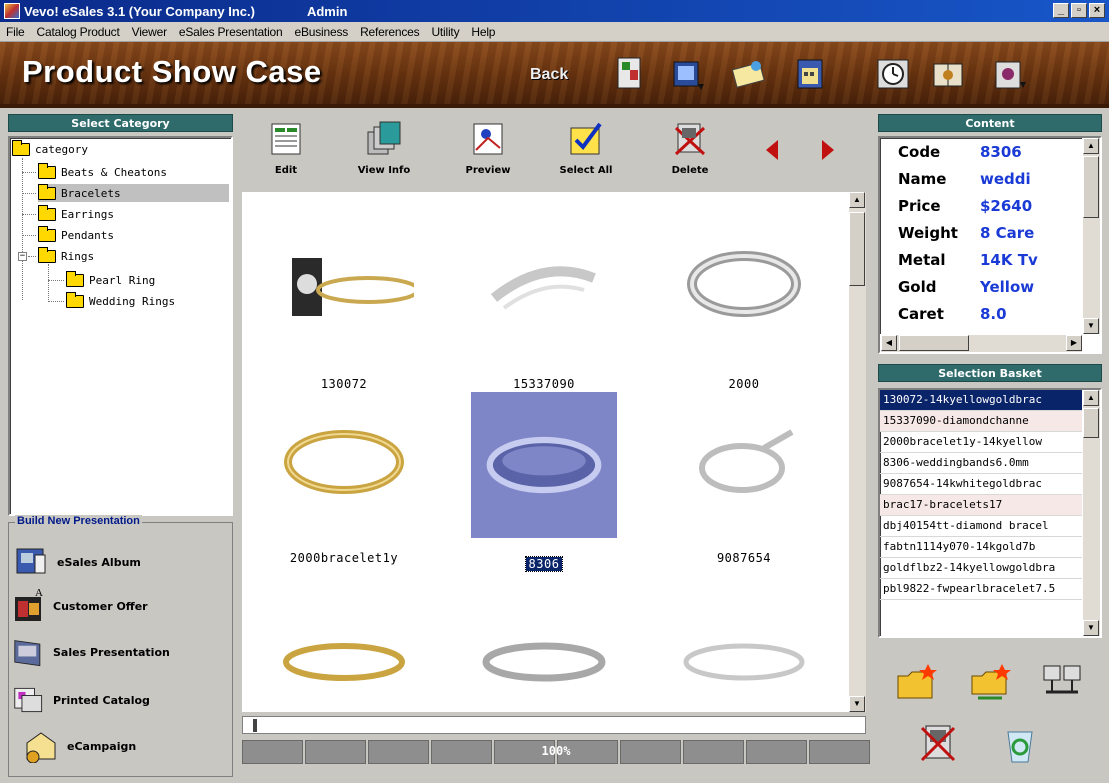 The width and height of the screenshot is (1109, 783). I want to click on customer-offer-button: A Customer Offer, so click(80, 605).